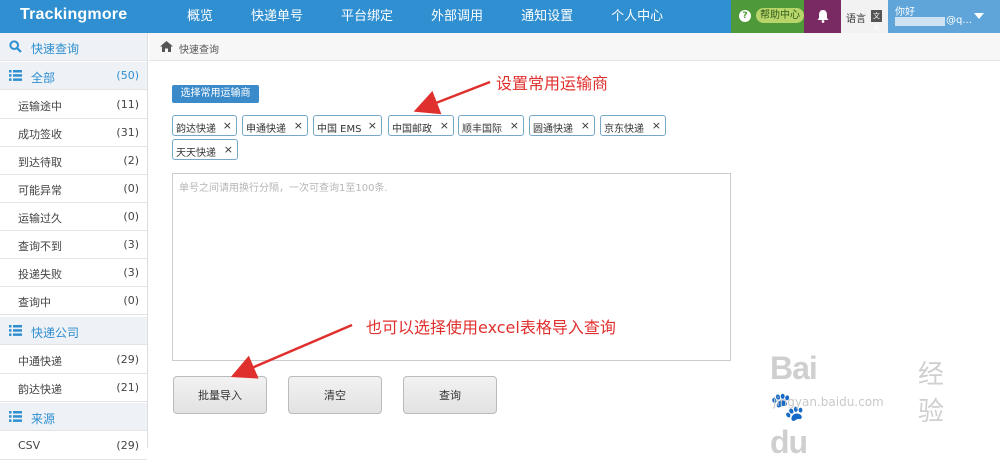 This screenshot has width=1000, height=461. What do you see at coordinates (931, 393) in the screenshot?
I see `jingyan-text: 经验` at bounding box center [931, 393].